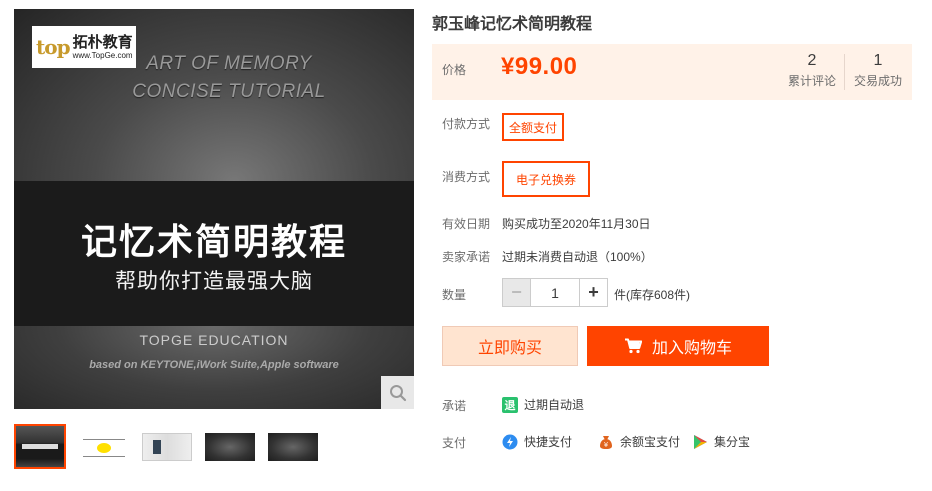 The height and width of the screenshot is (491, 932). I want to click on quantity-stepper: − 1 +, so click(555, 292).